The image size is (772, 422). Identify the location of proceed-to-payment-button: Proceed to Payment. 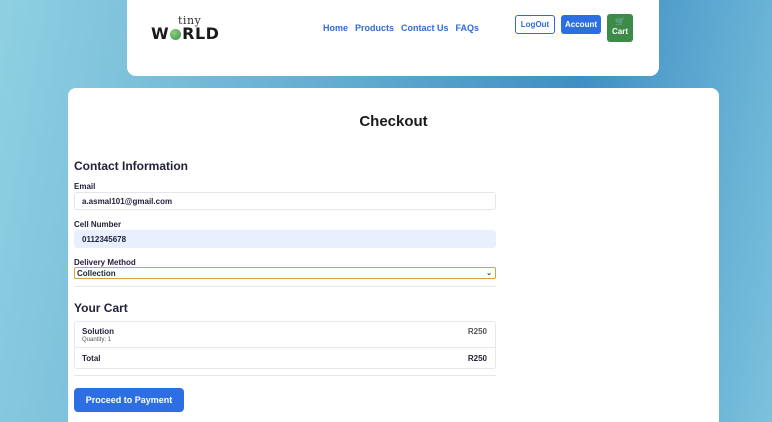
(129, 400).